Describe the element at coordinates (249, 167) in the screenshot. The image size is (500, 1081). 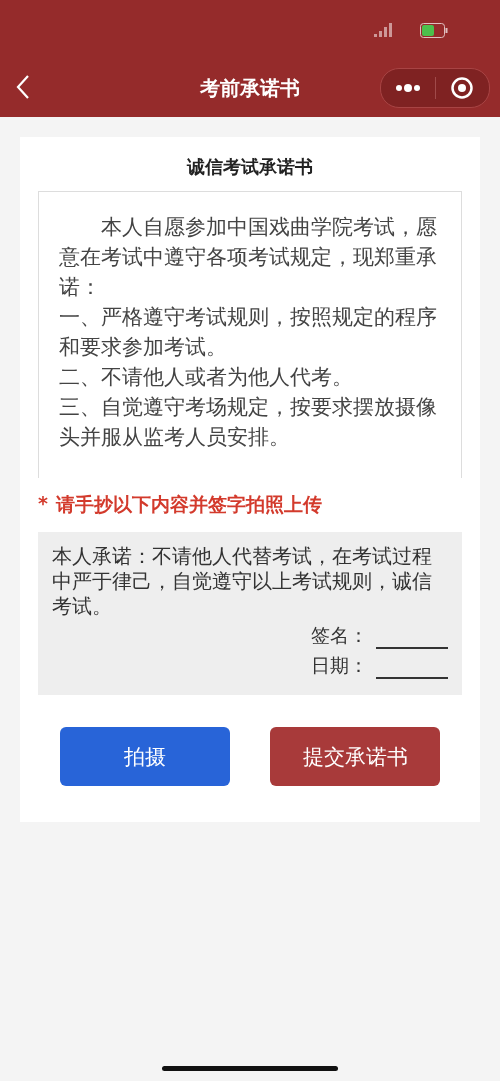
I see `letter-title: 诚信考试承诺书` at that location.